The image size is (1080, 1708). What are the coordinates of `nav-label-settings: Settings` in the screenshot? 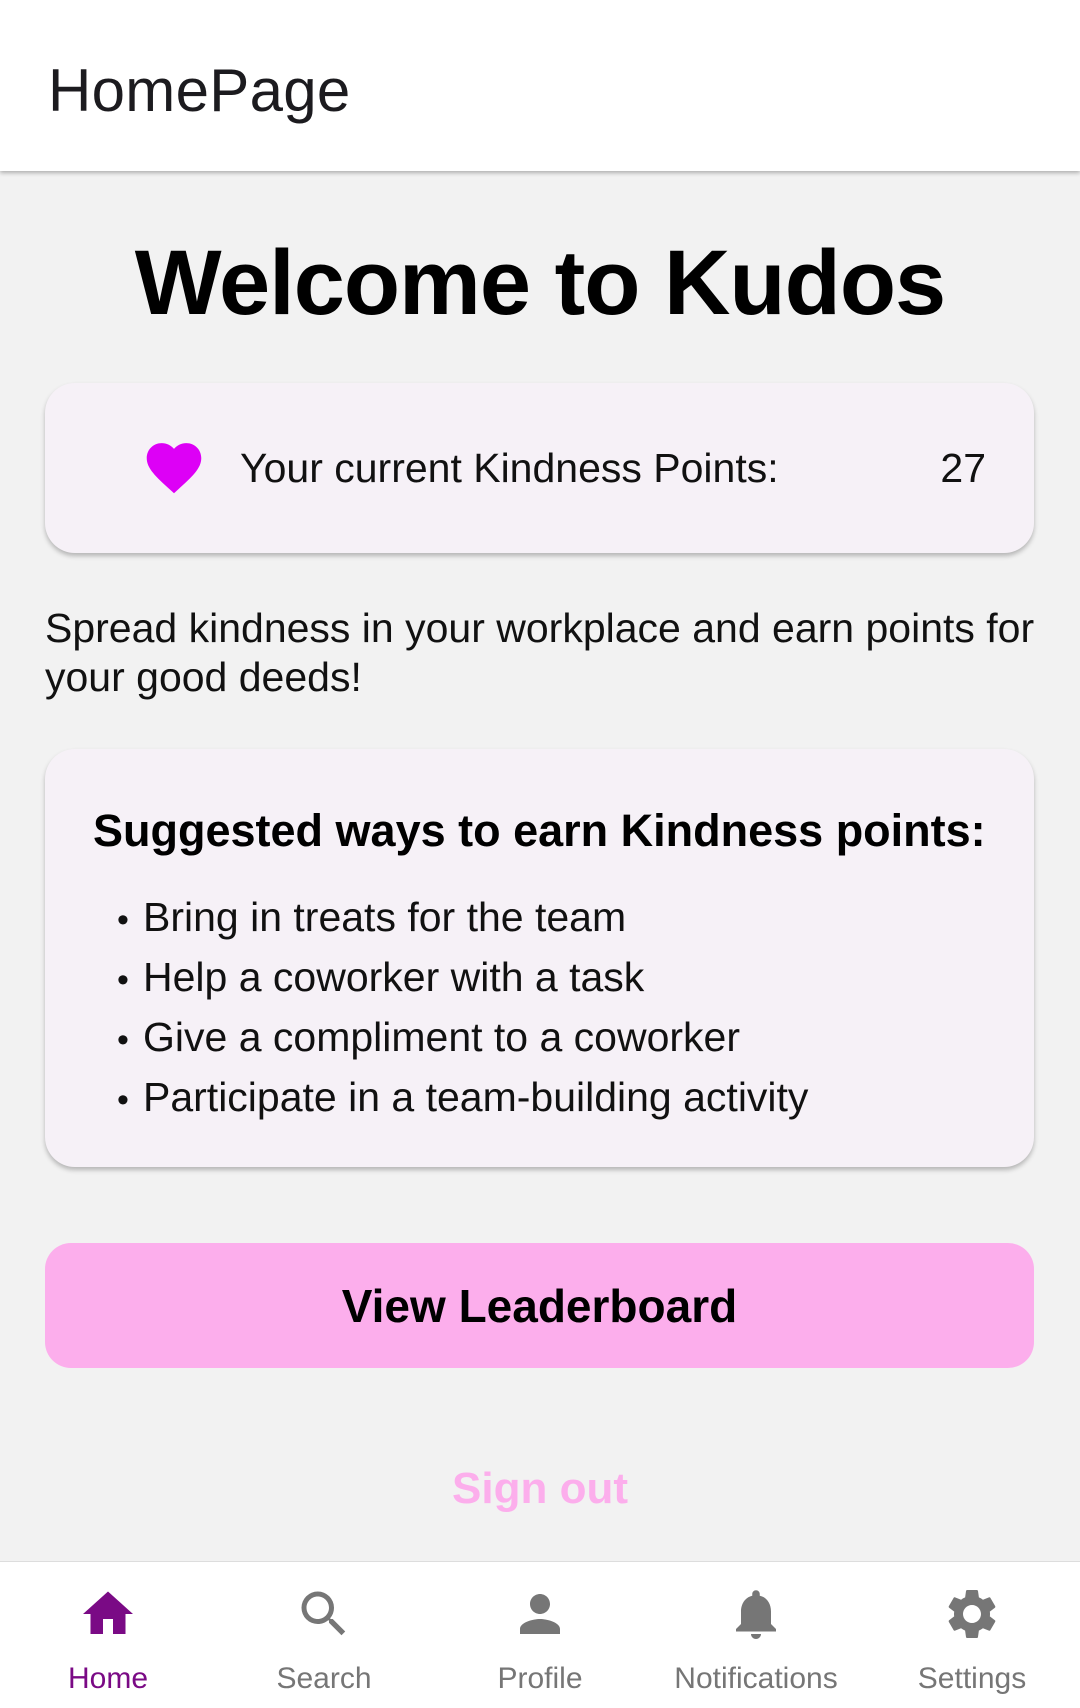 It's located at (972, 1678).